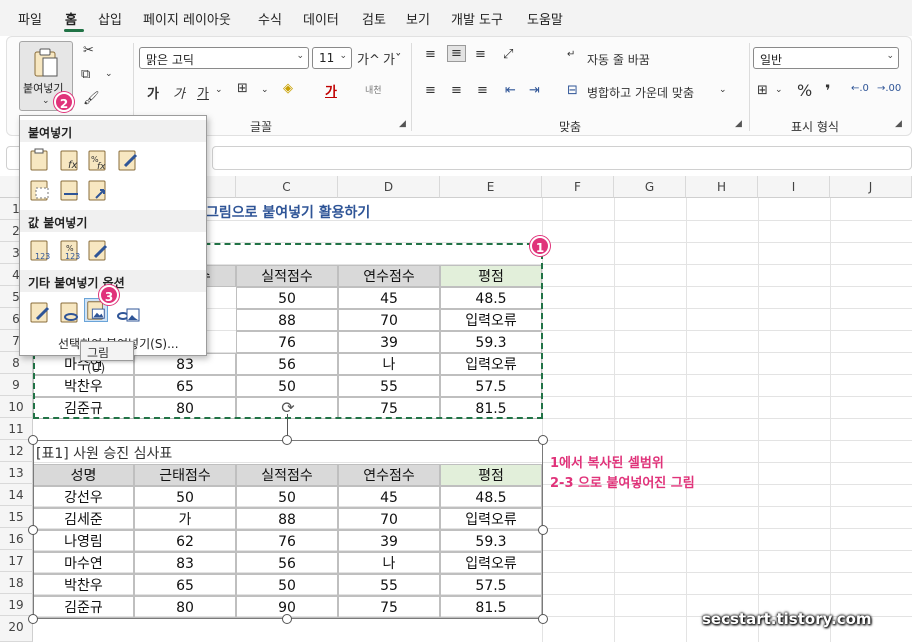 The image size is (912, 642). Describe the element at coordinates (70, 190) in the screenshot. I see `paste-column-widths-icon` at that location.